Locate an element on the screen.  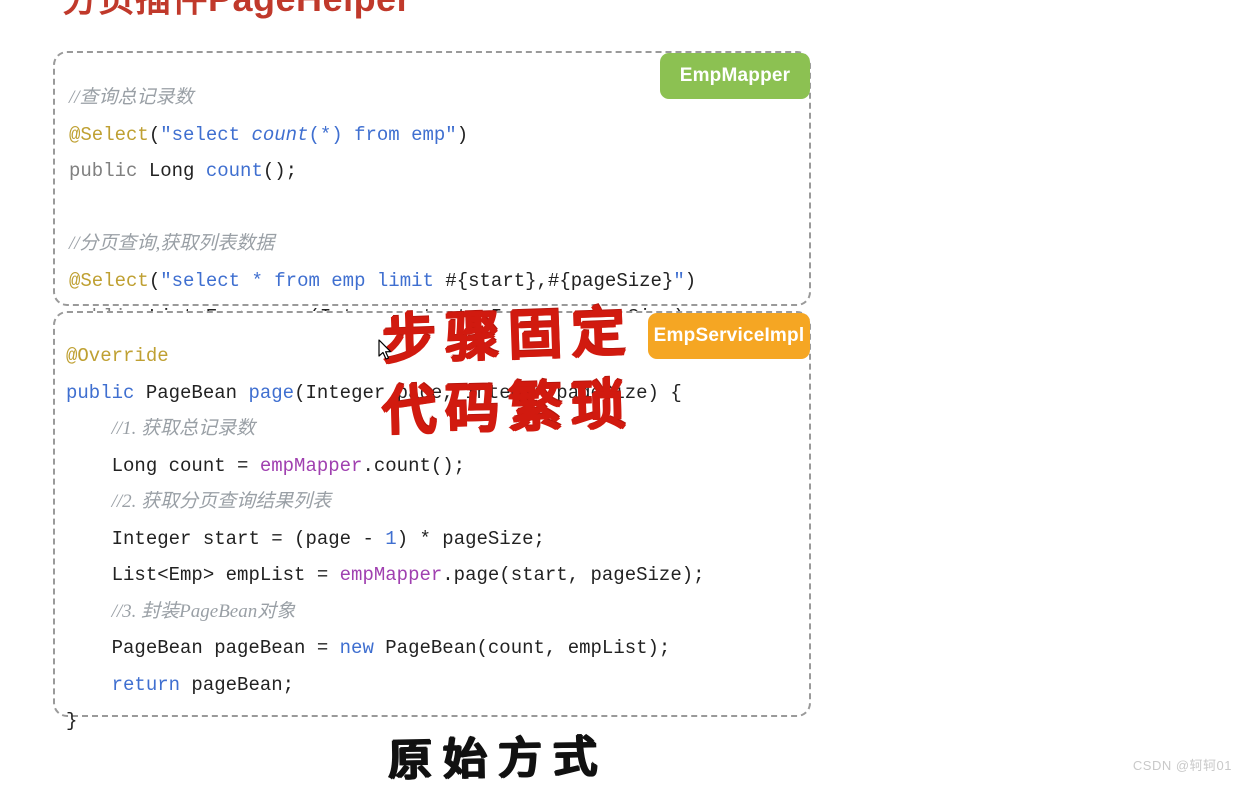
code-line-comment: //查询总记录数 is located at coordinates (131, 97).